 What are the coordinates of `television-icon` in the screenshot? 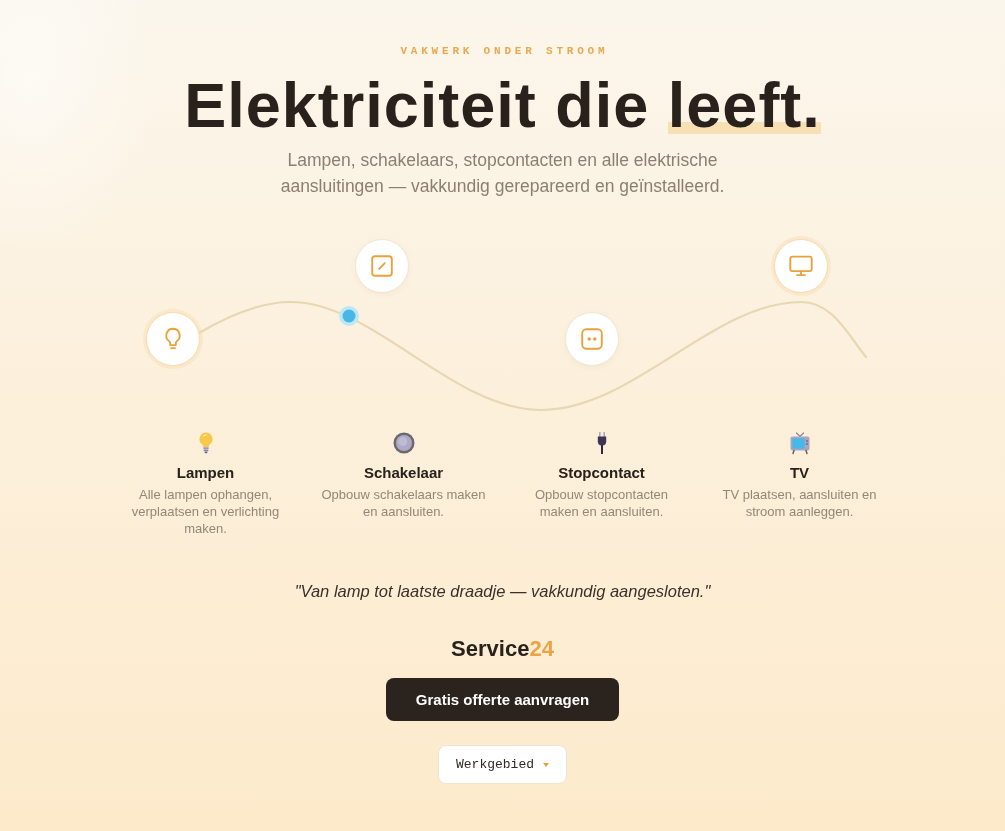 It's located at (799, 443).